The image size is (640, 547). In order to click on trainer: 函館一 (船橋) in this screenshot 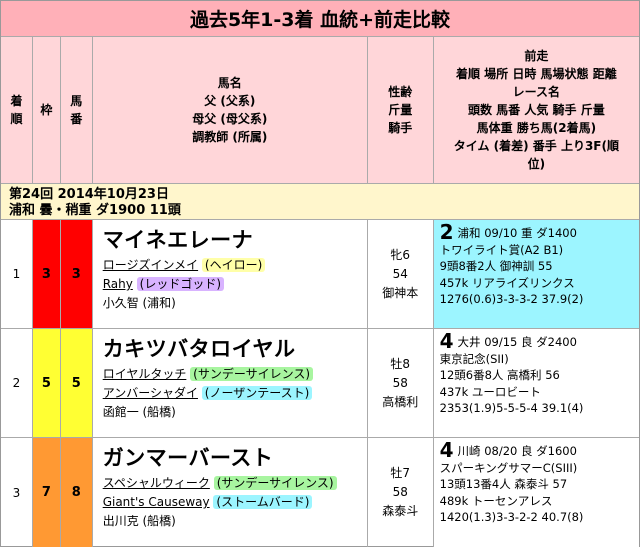, I will do `click(139, 412)`.